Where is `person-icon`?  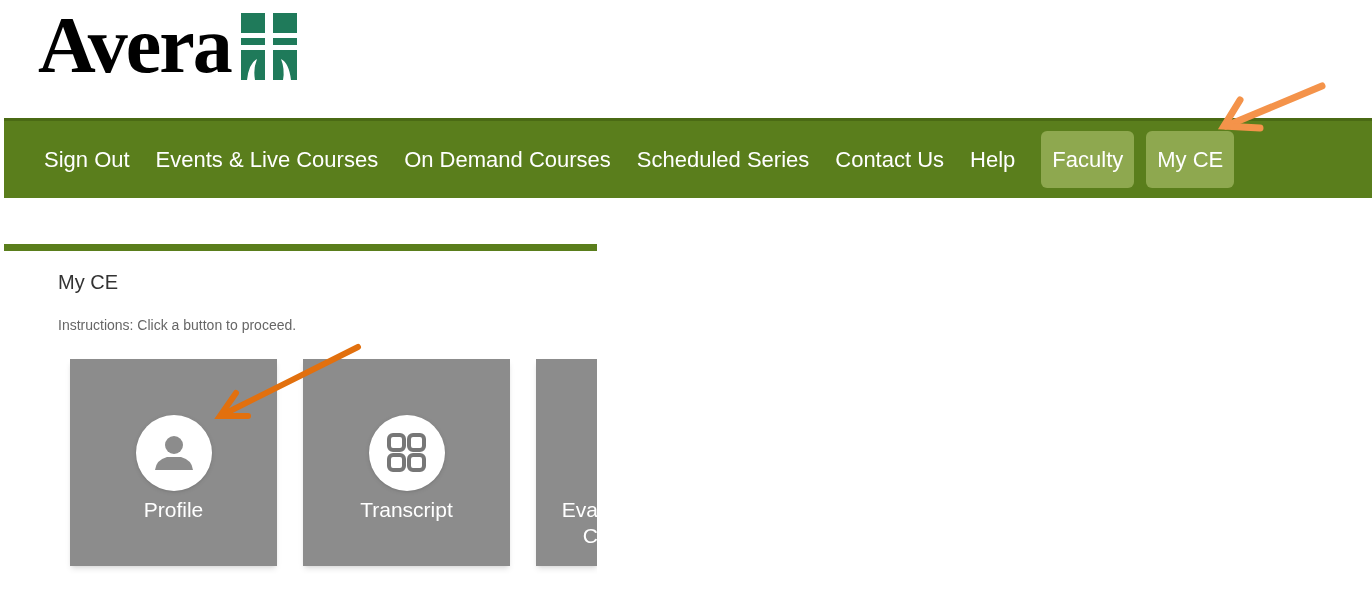
person-icon is located at coordinates (173, 453).